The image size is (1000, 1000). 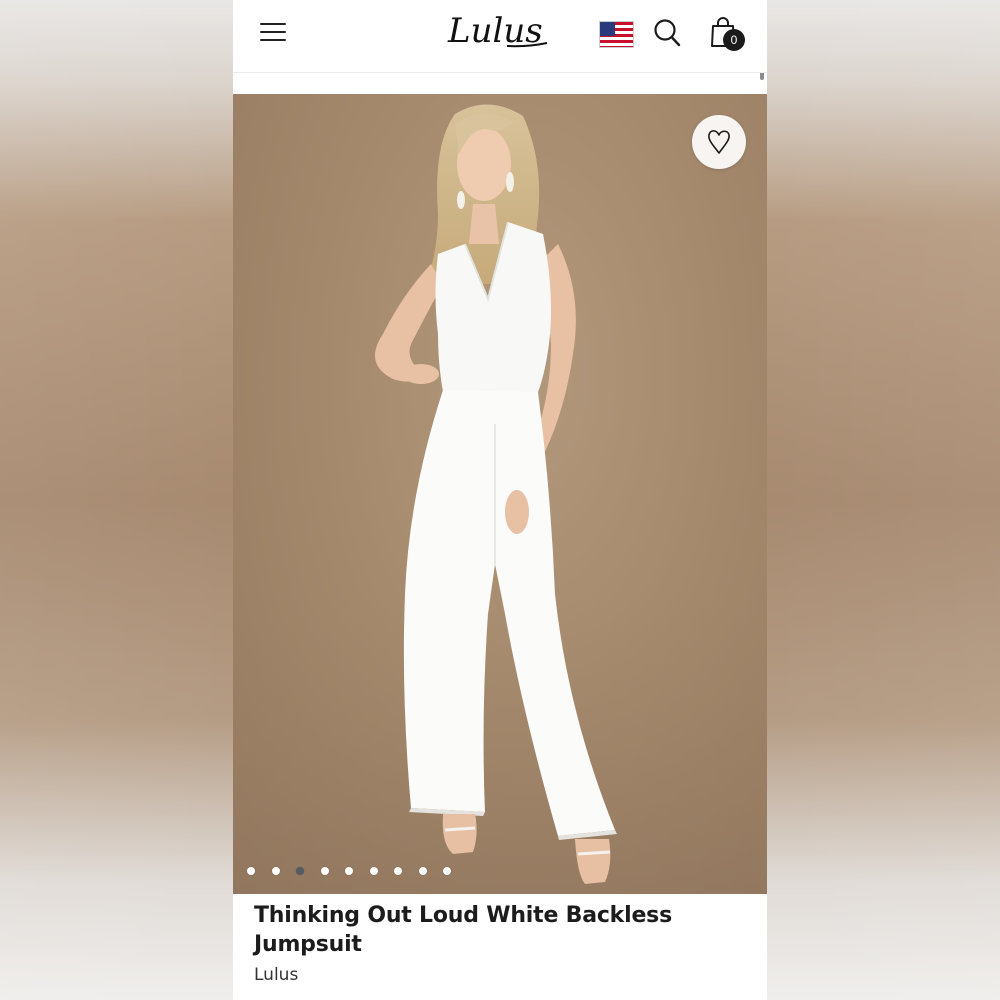 I want to click on site-header: Lulus 0, so click(x=500, y=36).